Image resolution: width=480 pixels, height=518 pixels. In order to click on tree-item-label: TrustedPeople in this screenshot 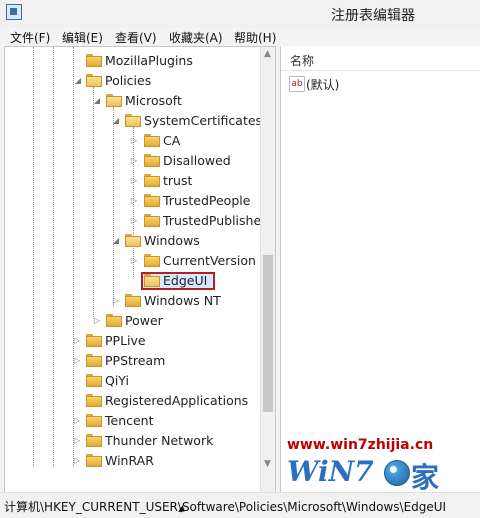, I will do `click(207, 200)`.